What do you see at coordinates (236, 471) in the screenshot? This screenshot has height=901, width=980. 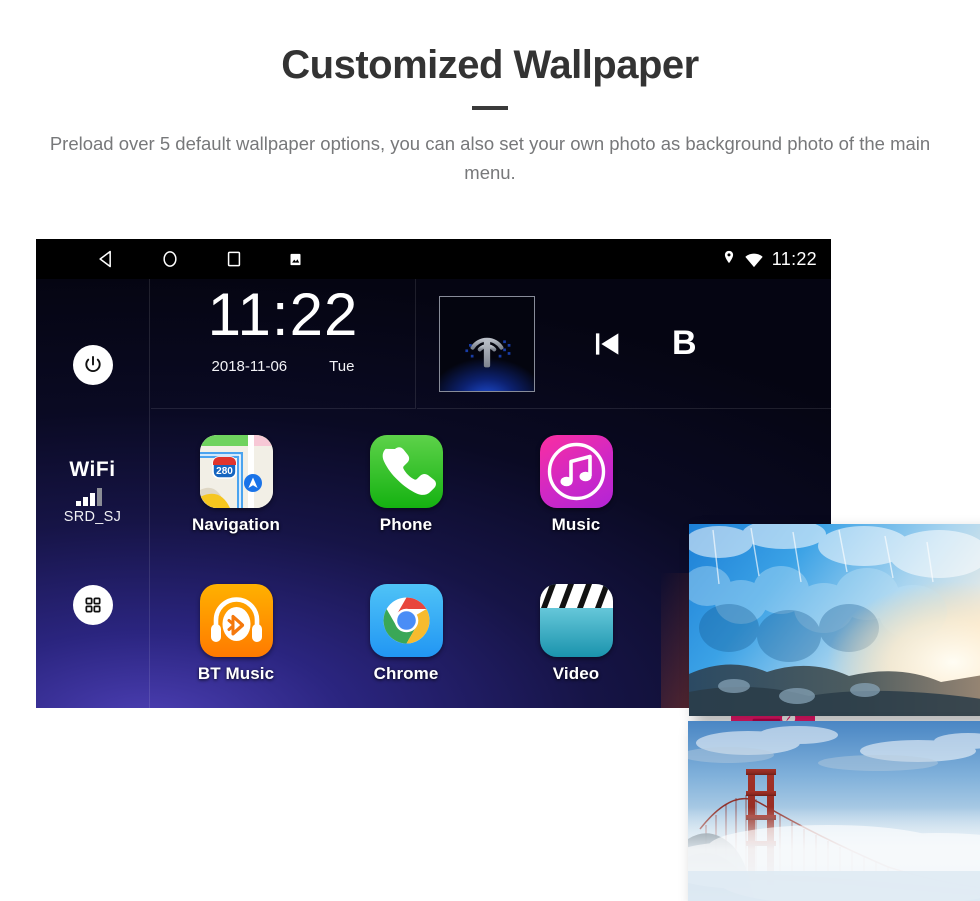 I see `maps-icon: 280` at bounding box center [236, 471].